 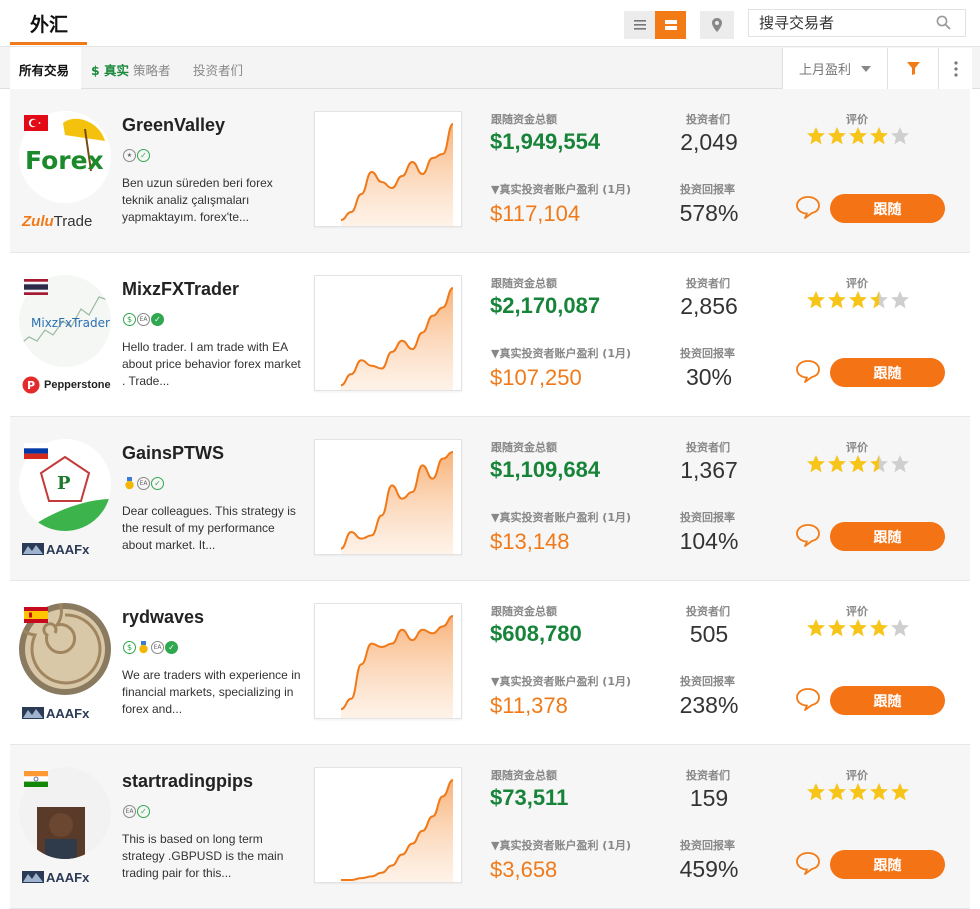 I want to click on list-view-button, so click(x=639, y=25).